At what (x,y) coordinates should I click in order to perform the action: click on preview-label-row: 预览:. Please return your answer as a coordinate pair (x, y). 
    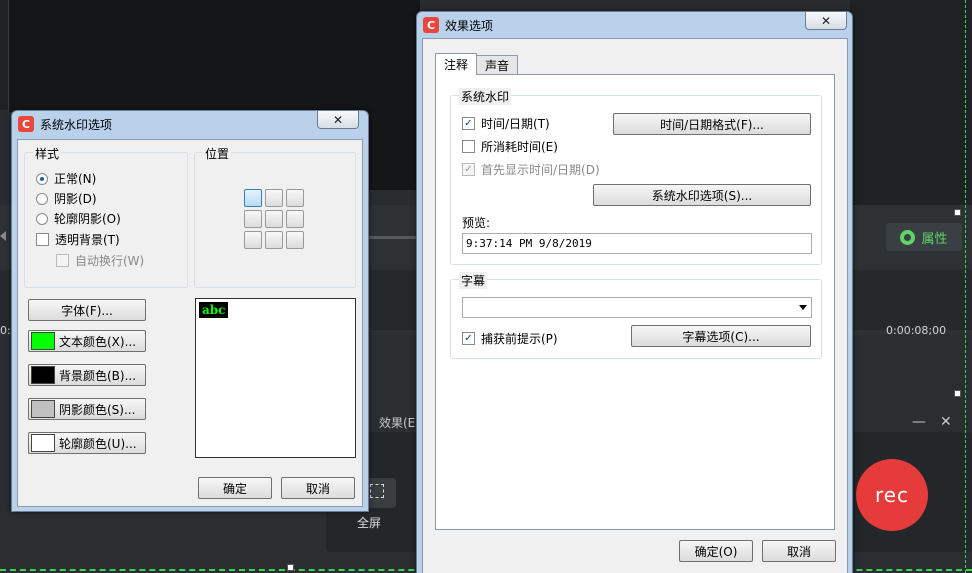
    Looking at the image, I should click on (476, 222).